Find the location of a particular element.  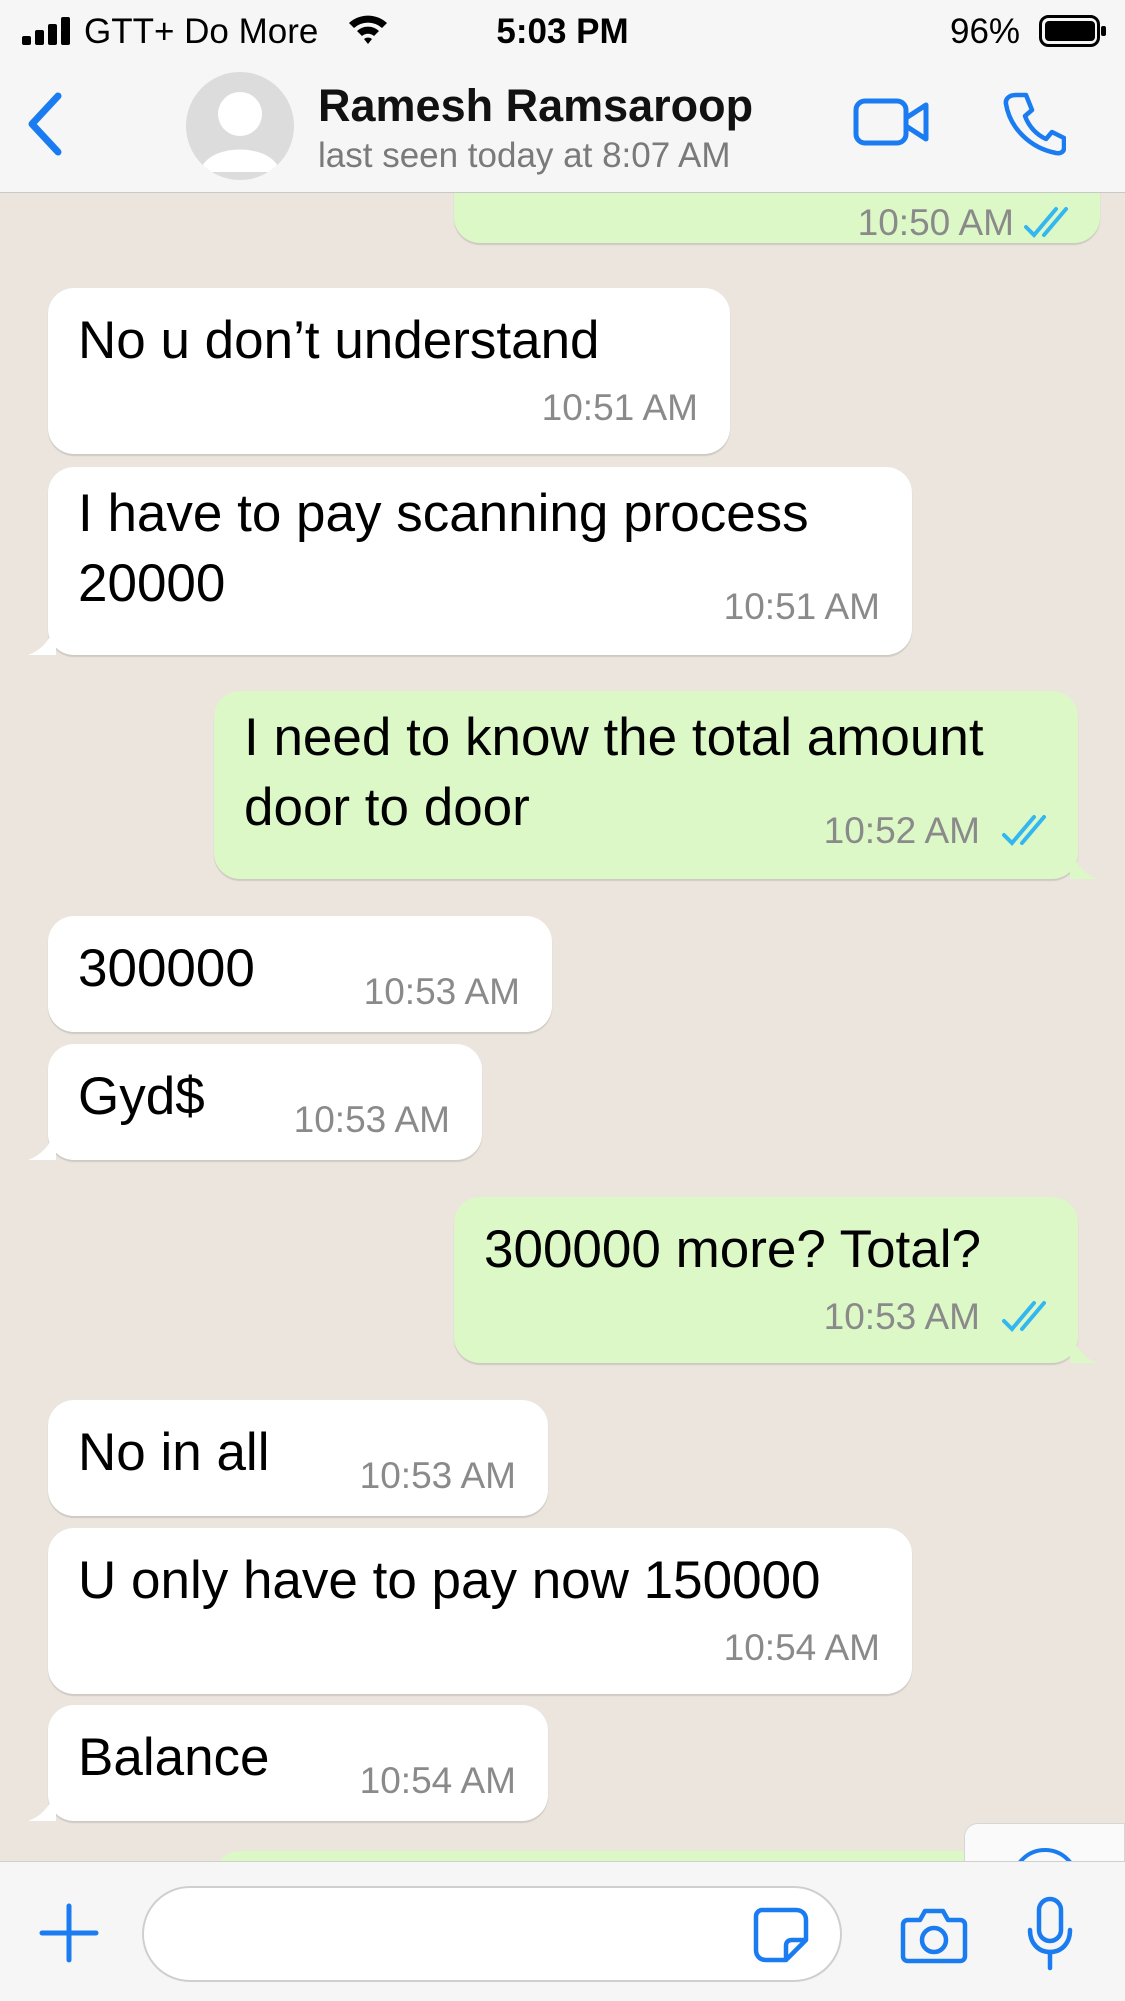

person-icon is located at coordinates (240, 132).